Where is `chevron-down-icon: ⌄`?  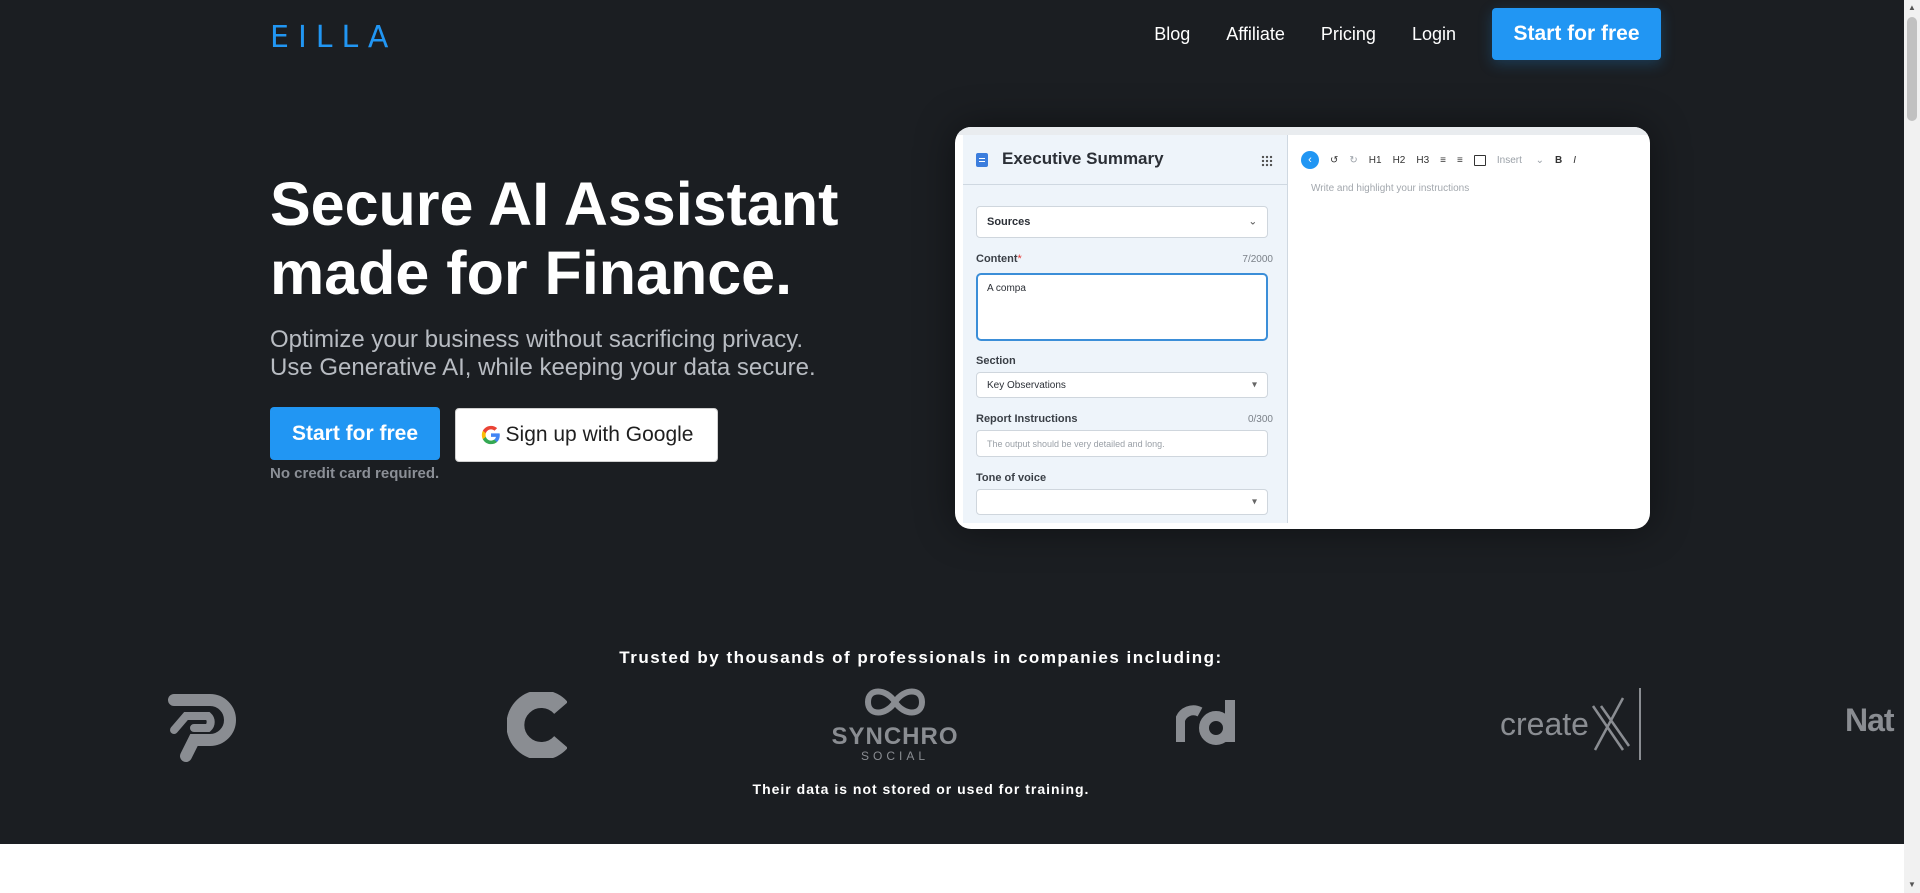
chevron-down-icon: ⌄ is located at coordinates (1252, 222).